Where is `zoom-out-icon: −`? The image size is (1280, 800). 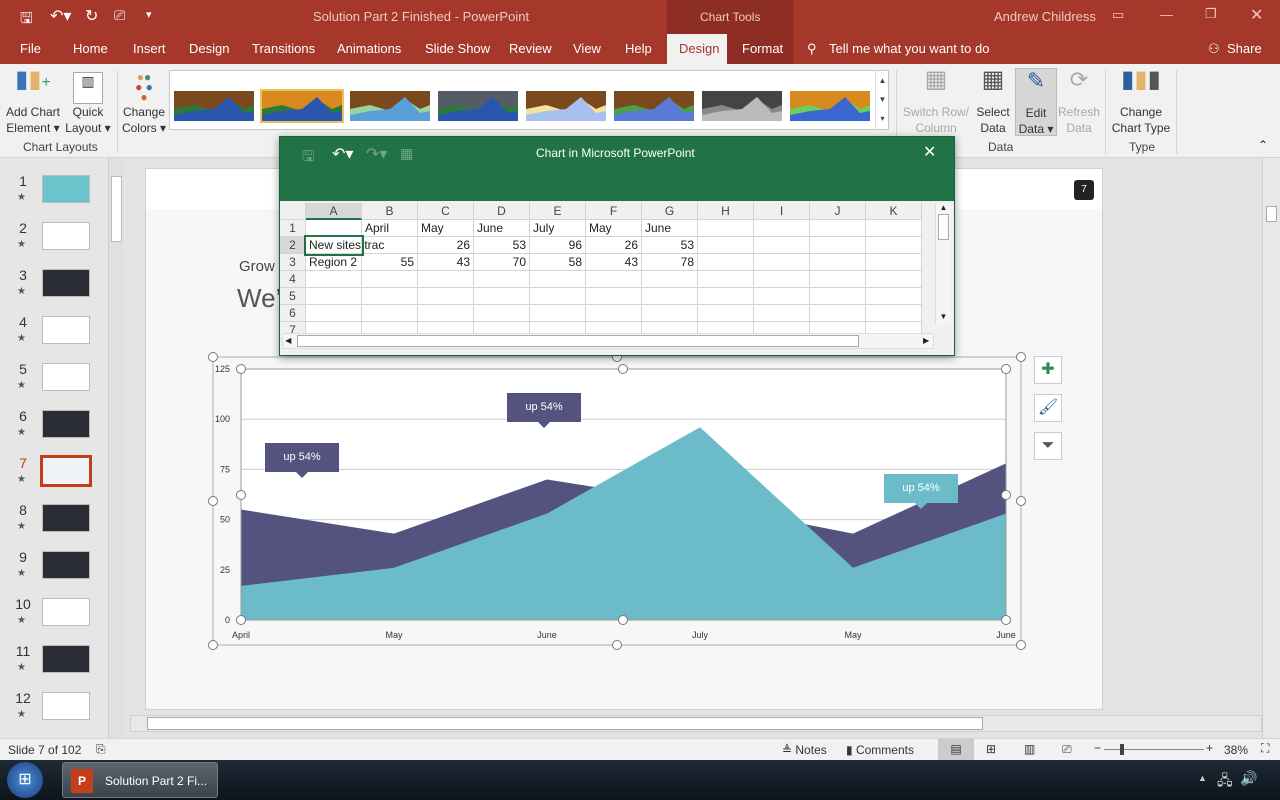
zoom-out-icon: − is located at coordinates (1097, 748).